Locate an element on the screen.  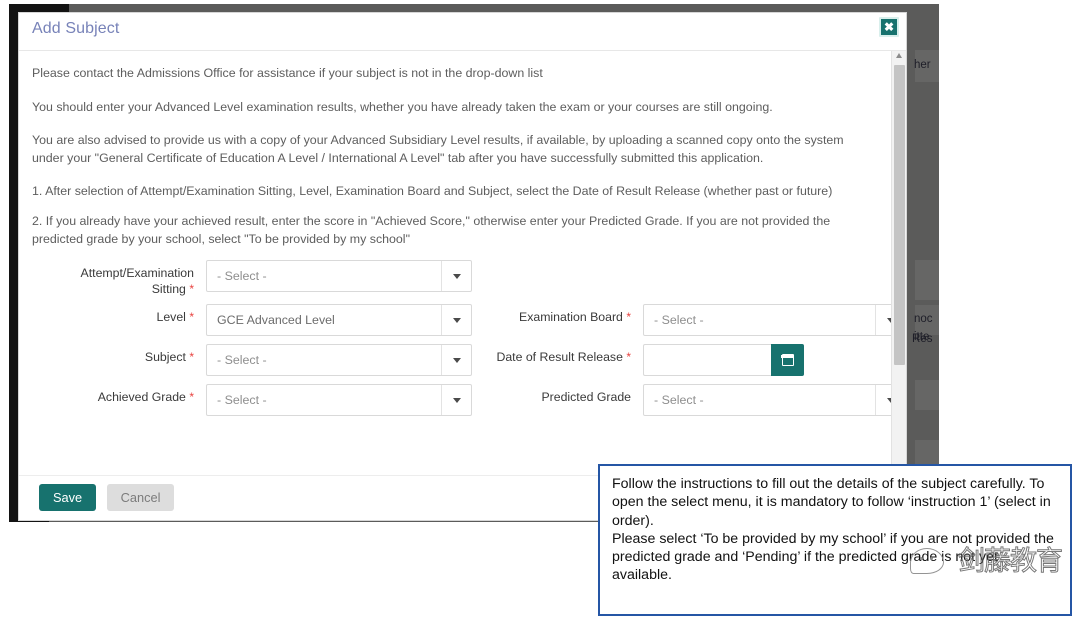
select-level: GCE Advanced Level is located at coordinates (339, 320).